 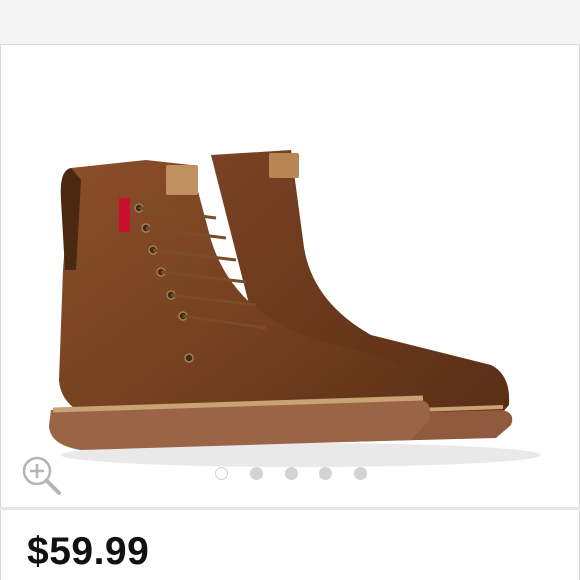 What do you see at coordinates (88, 551) in the screenshot?
I see `price: $59.99` at bounding box center [88, 551].